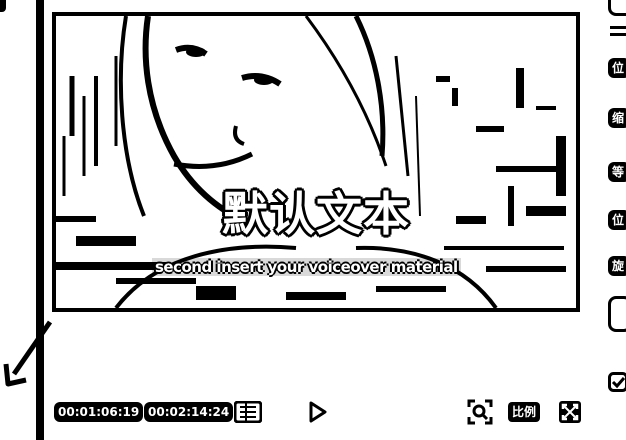 This screenshot has height=440, width=626. What do you see at coordinates (617, 314) in the screenshot?
I see `value-field` at bounding box center [617, 314].